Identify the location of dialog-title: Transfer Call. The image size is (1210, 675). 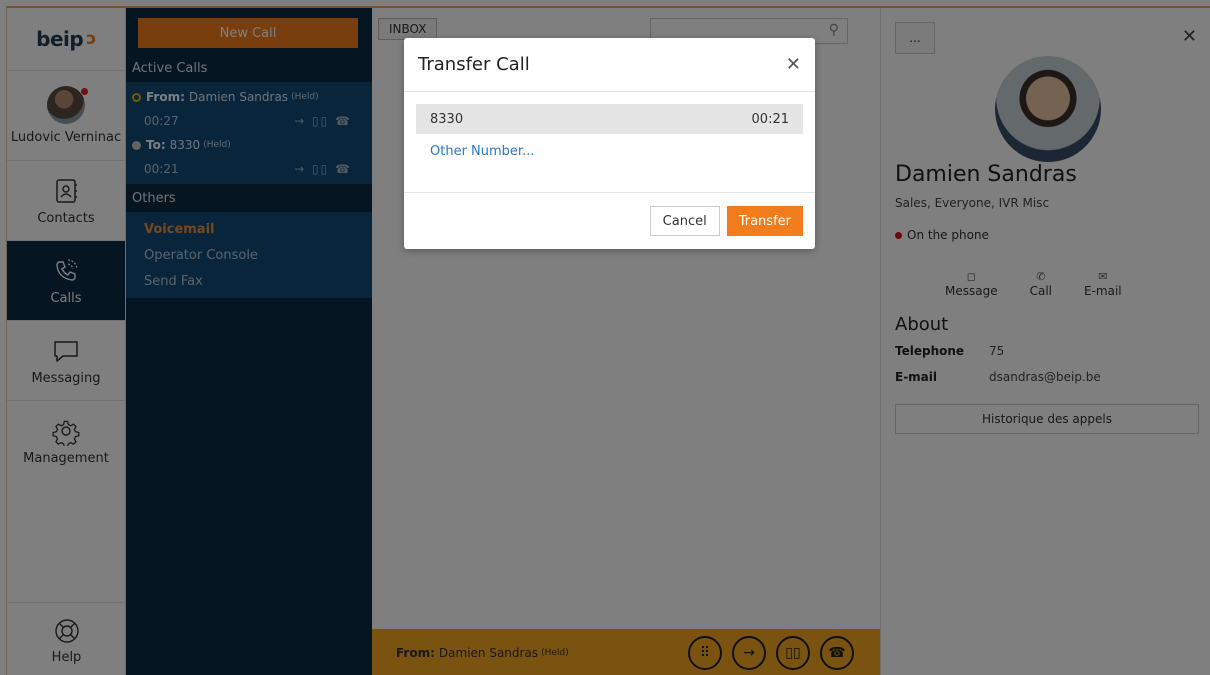
(474, 64).